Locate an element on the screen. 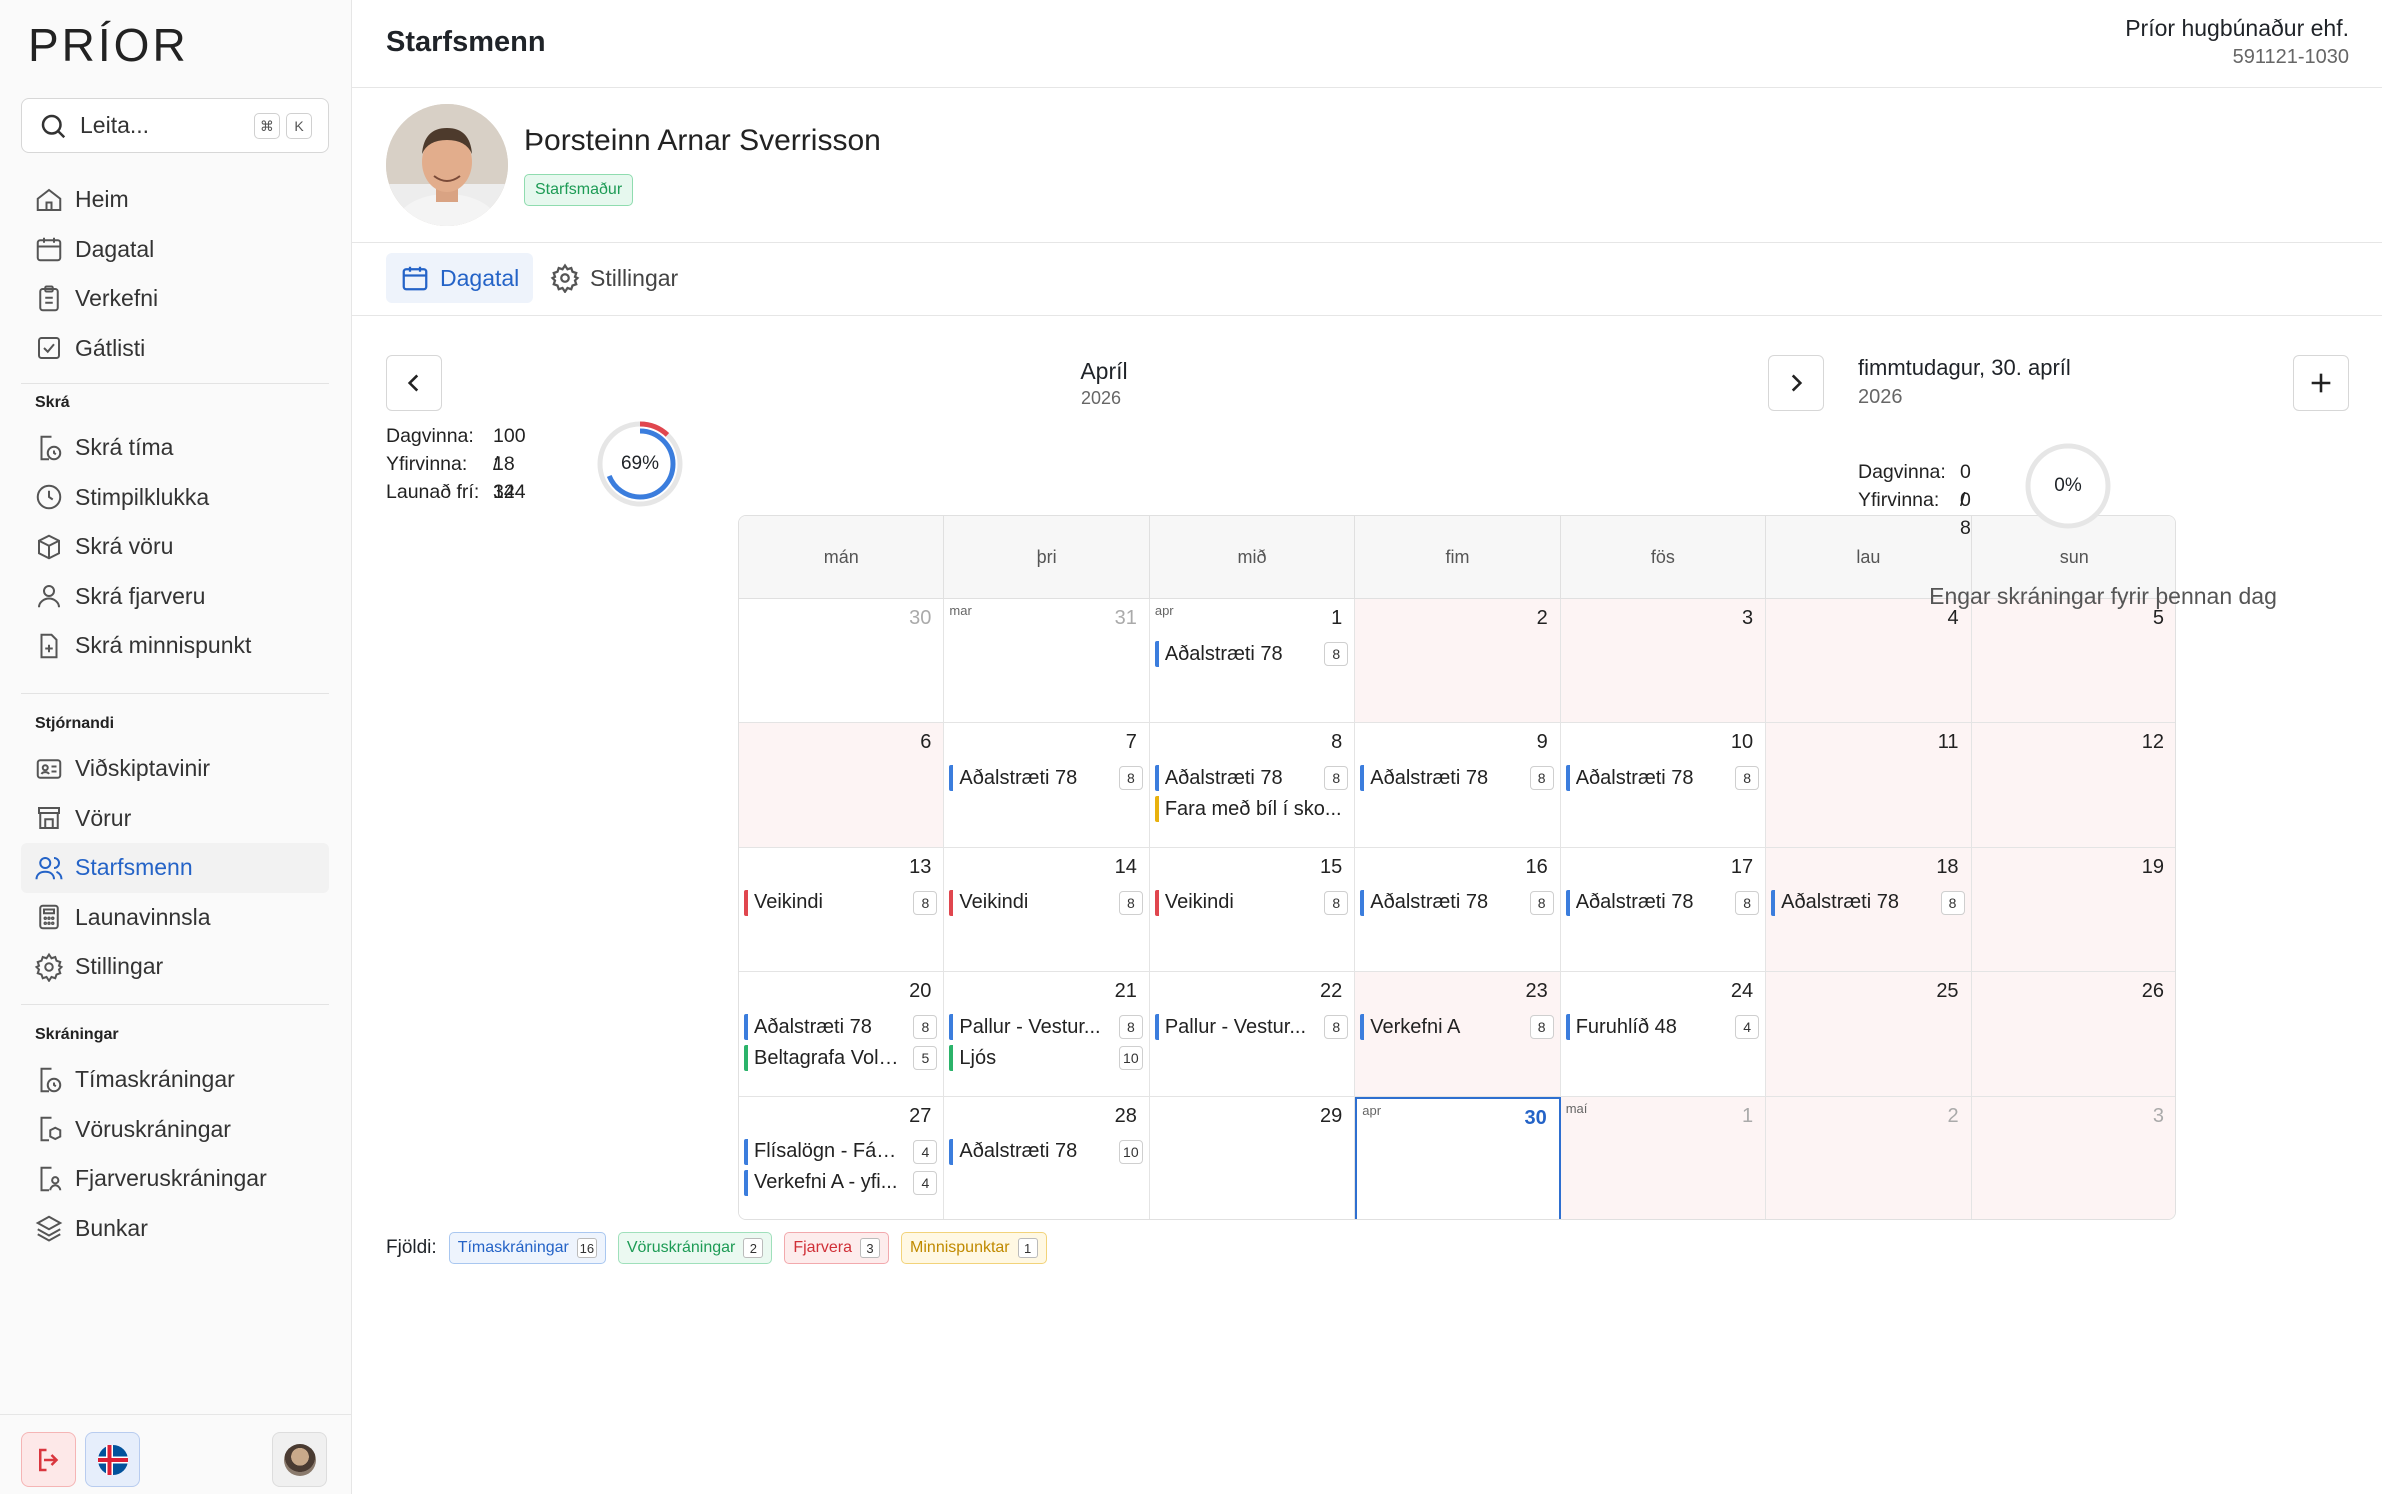  calendar-day-cell: 4 is located at coordinates (1869, 661).